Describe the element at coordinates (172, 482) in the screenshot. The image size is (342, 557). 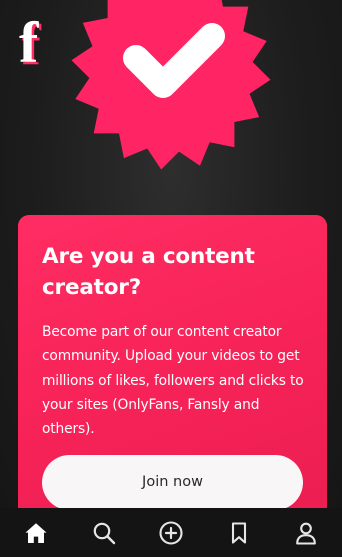
I see `join-now-button: Join now` at that location.